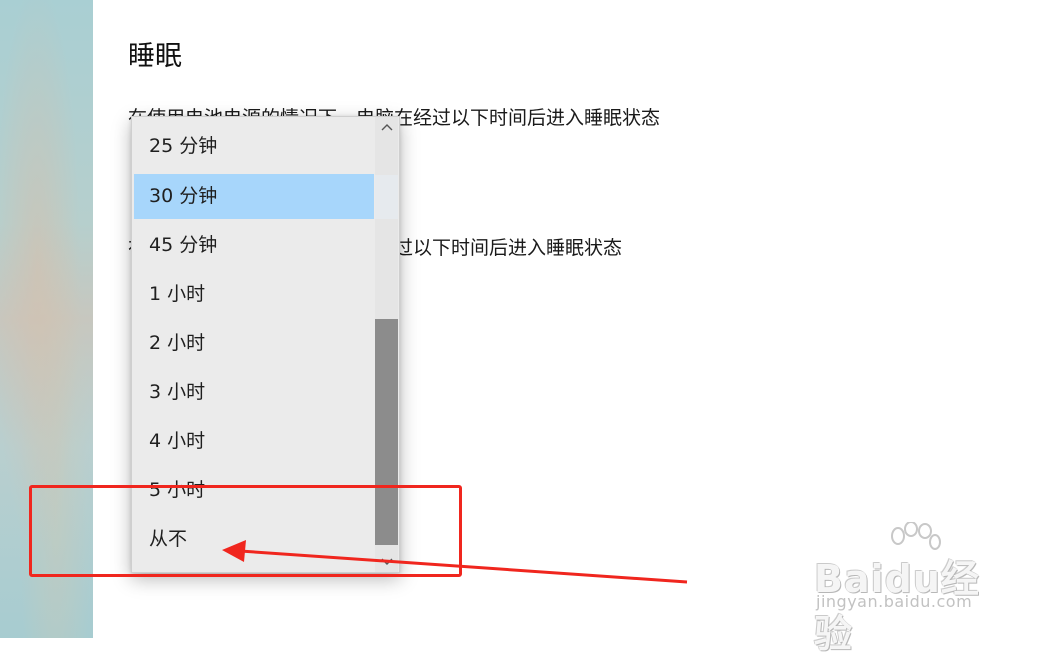 The image size is (1060, 658). What do you see at coordinates (254, 441) in the screenshot?
I see `dropdown-option-4-hours: 4 小时` at bounding box center [254, 441].